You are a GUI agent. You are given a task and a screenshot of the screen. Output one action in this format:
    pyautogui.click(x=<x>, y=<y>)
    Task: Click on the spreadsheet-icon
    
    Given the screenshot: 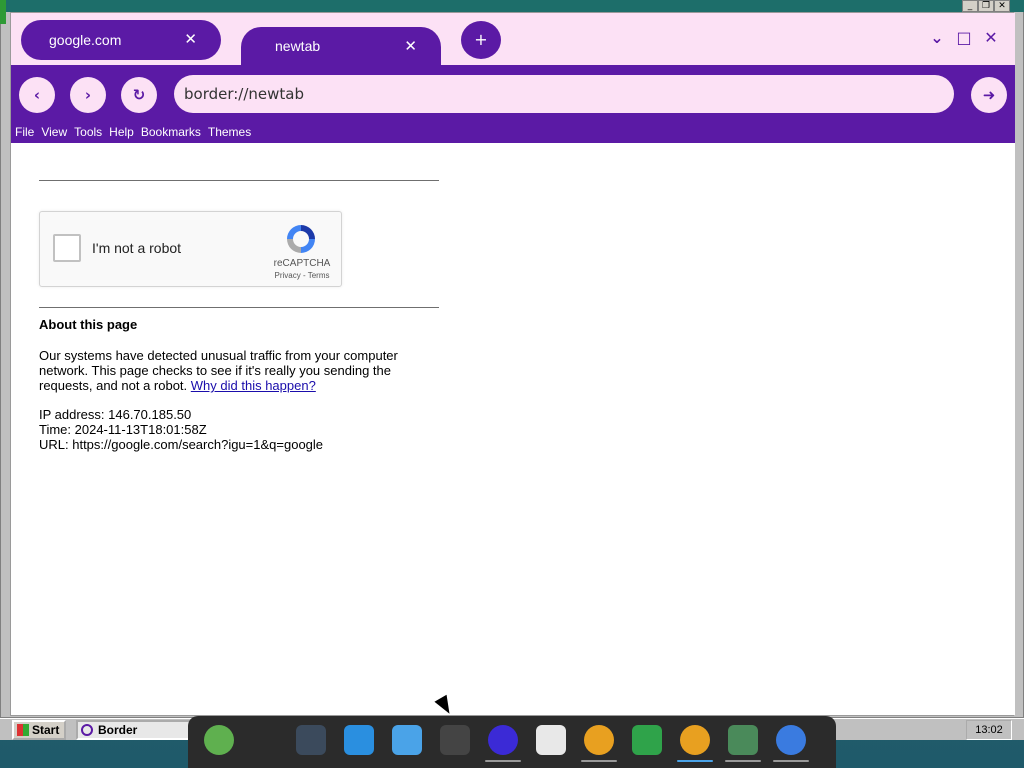 What is the action you would take?
    pyautogui.click(x=647, y=740)
    